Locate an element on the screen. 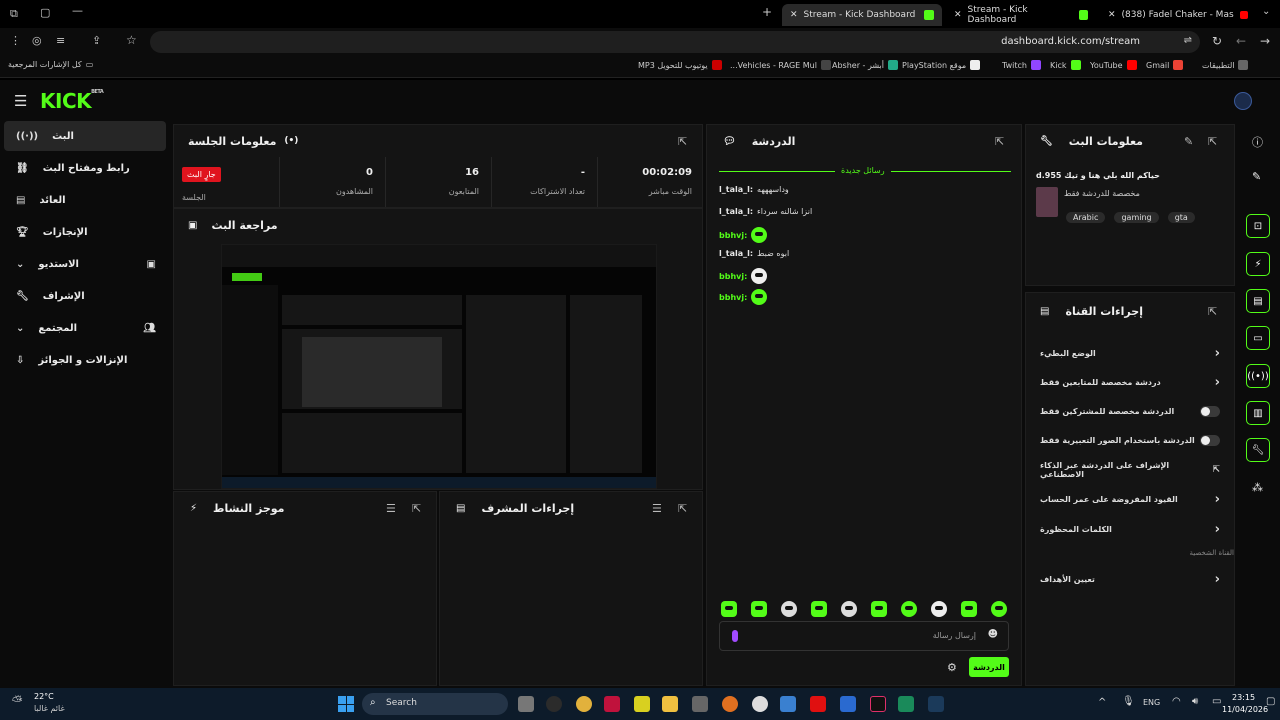  info-icon: ⓘ is located at coordinates (1257, 142).